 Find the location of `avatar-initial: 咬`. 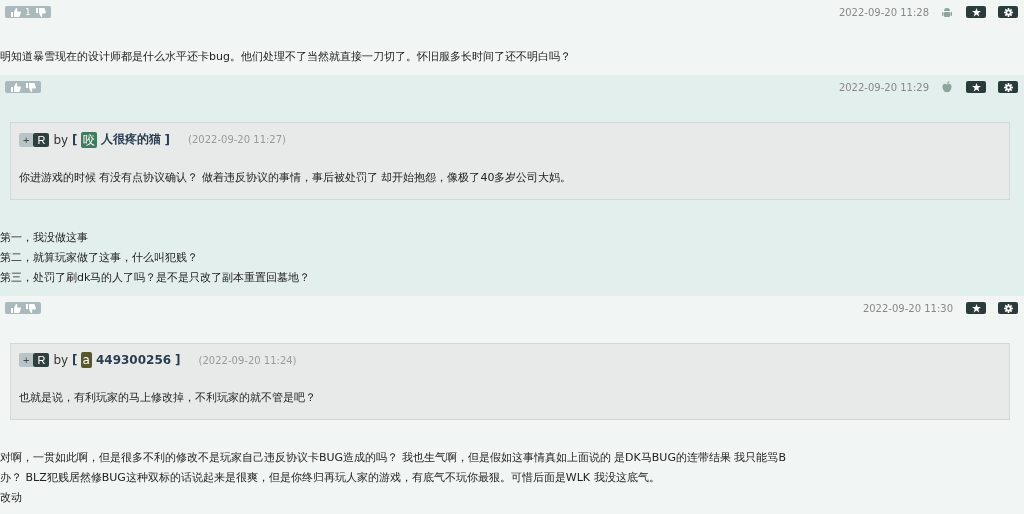

avatar-initial: 咬 is located at coordinates (88, 139).